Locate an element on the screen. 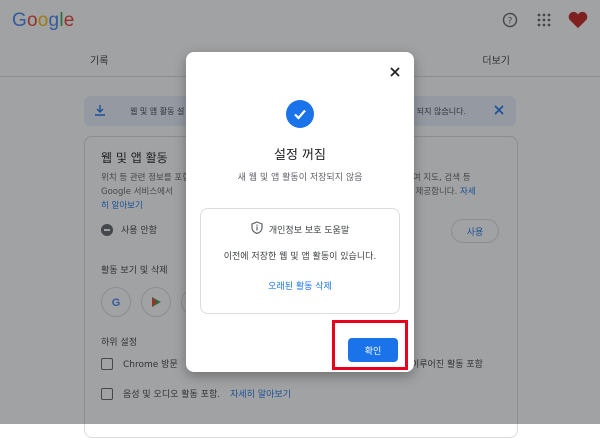 The height and width of the screenshot is (438, 600). delete-old-activity-link: 오래된 활동 삭제 is located at coordinates (300, 285).